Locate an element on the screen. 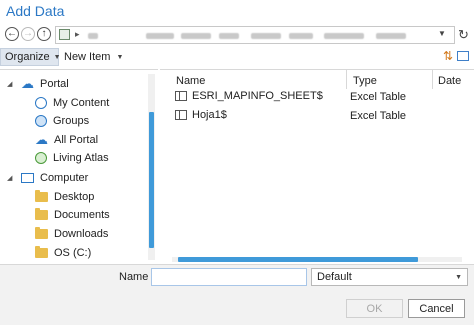  address-bar: ▸ ▼ is located at coordinates (255, 35).